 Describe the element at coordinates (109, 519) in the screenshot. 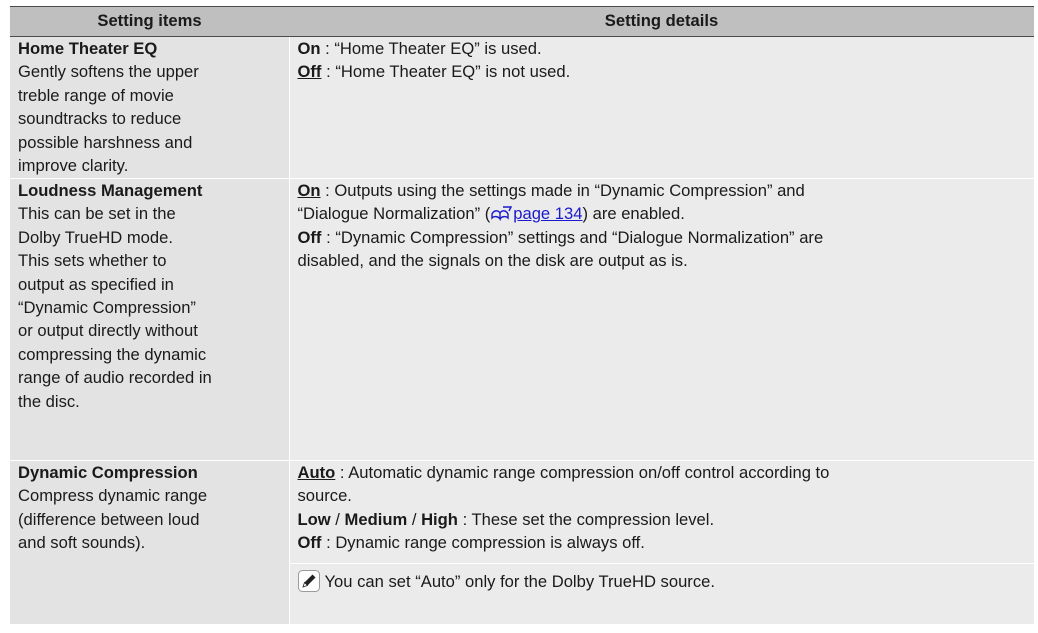

I see `desc-line: (difference between loud` at that location.